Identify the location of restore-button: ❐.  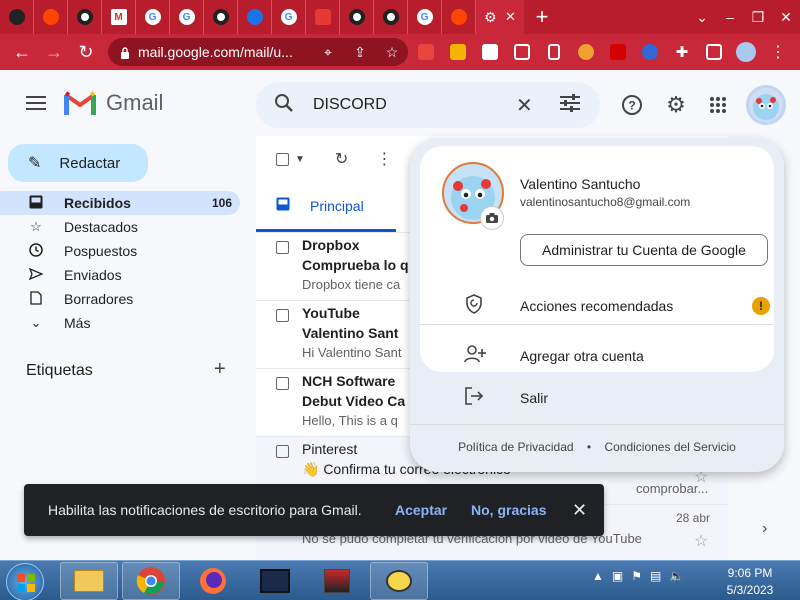
(758, 17).